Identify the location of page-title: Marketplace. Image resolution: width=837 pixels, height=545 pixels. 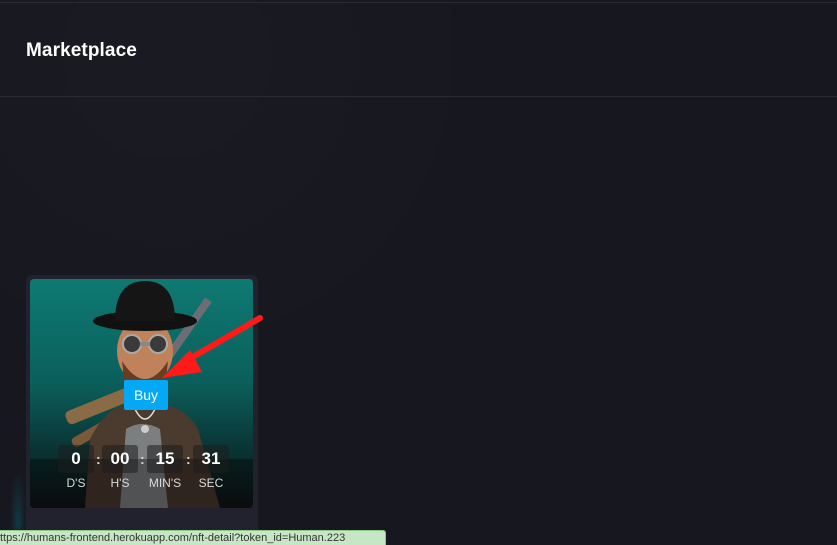
(81, 50).